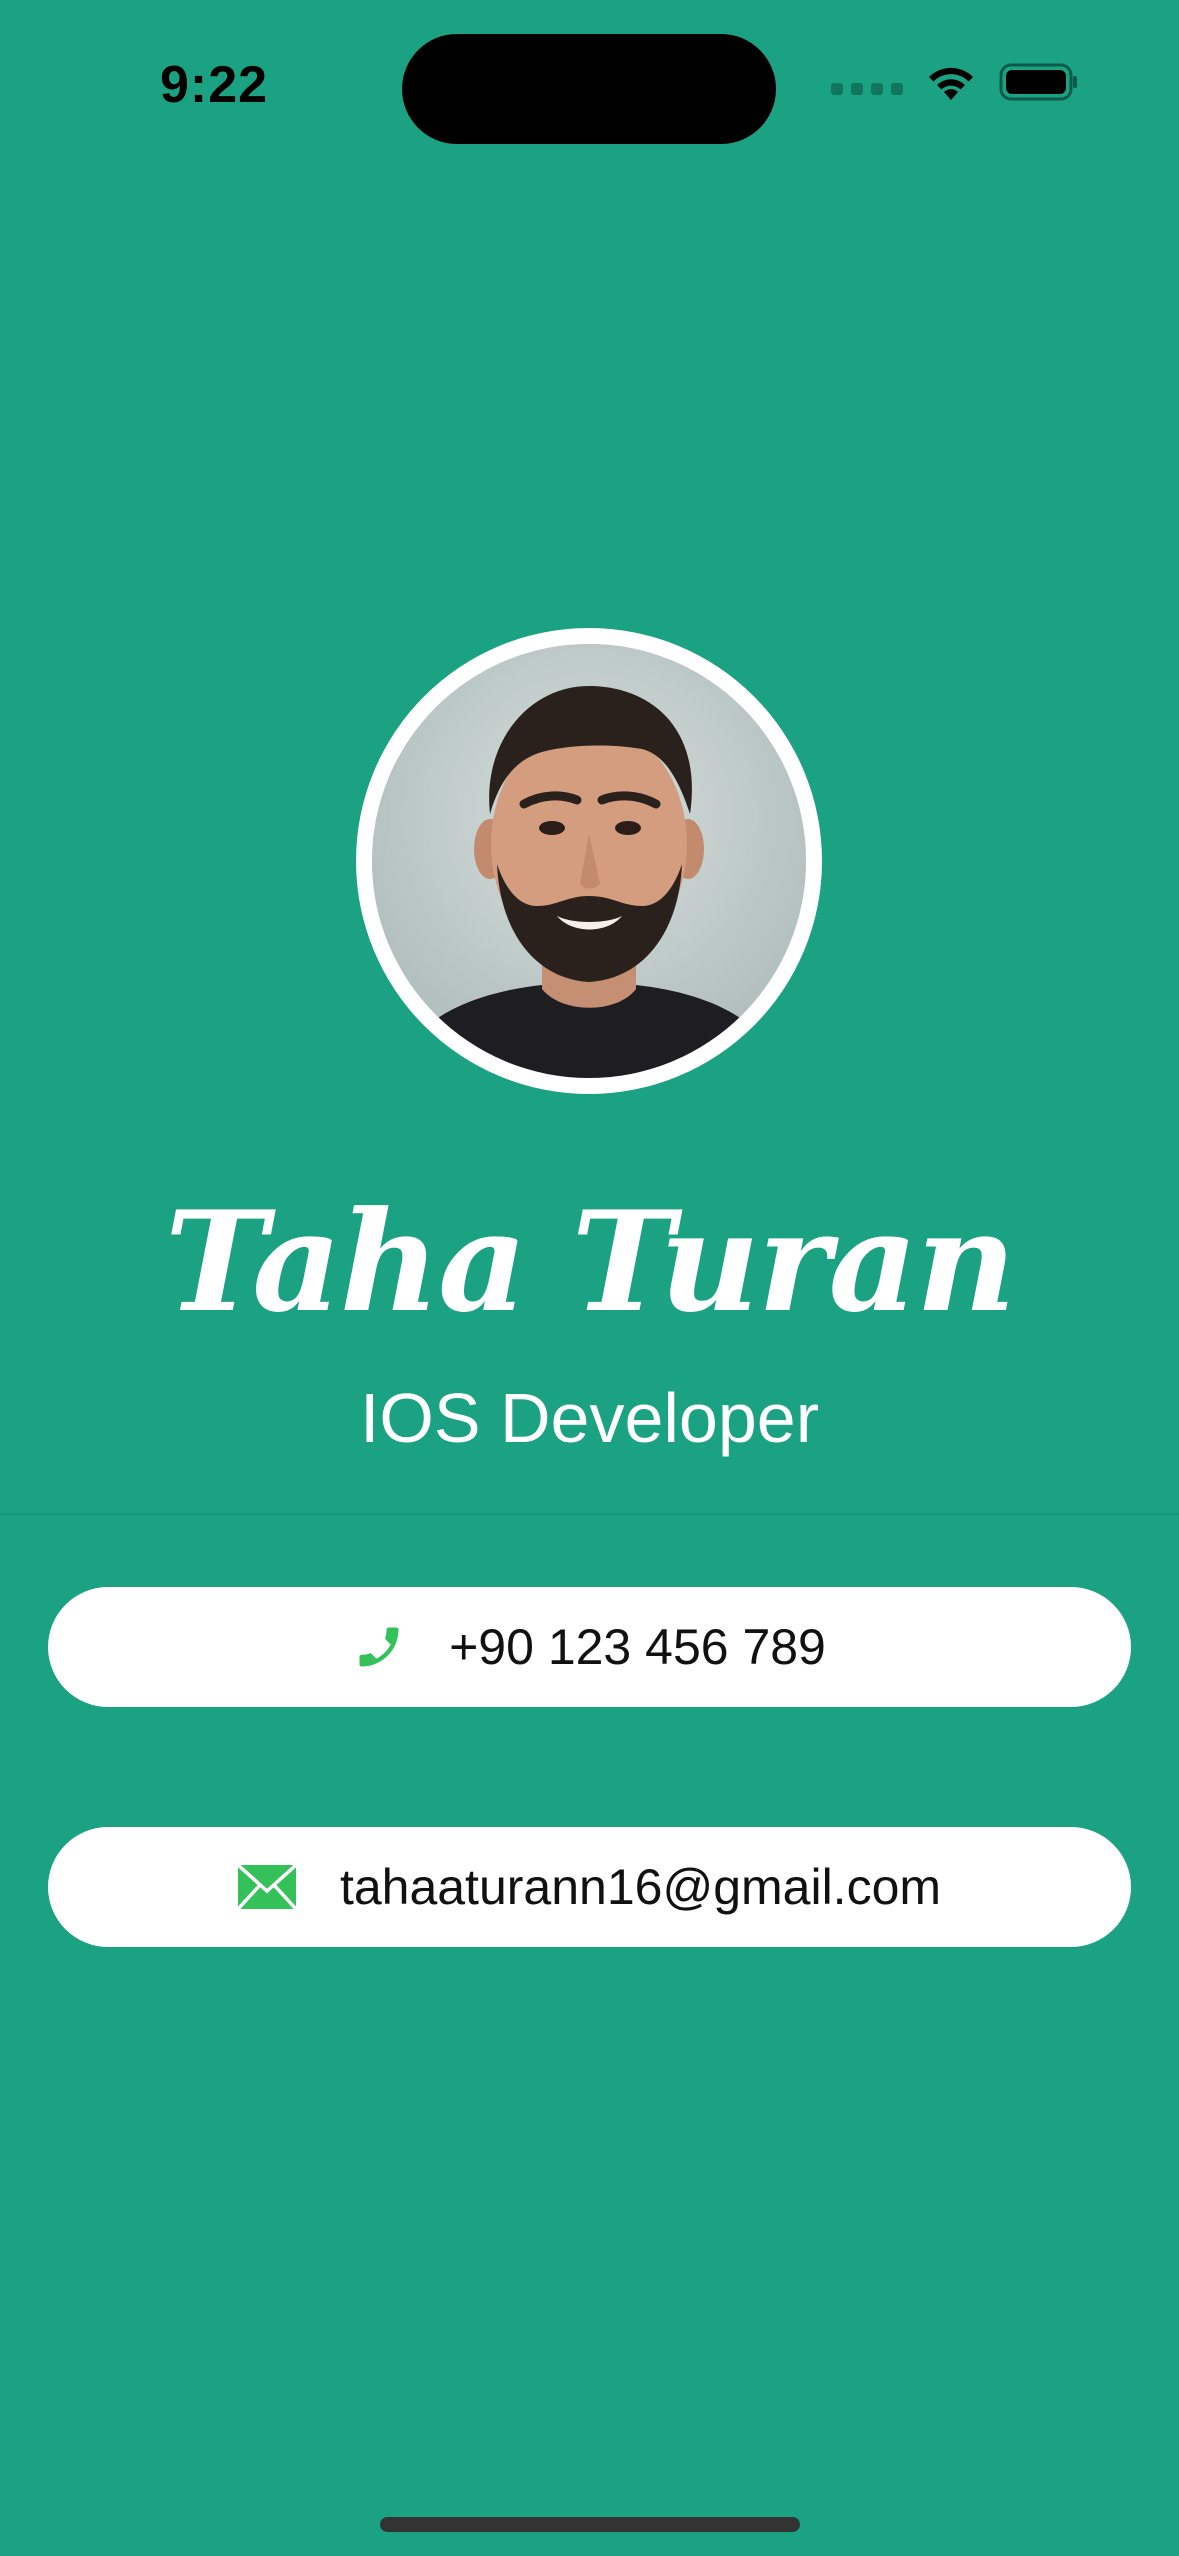 This screenshot has width=1179, height=2556. What do you see at coordinates (1039, 82) in the screenshot?
I see `battery-icon` at bounding box center [1039, 82].